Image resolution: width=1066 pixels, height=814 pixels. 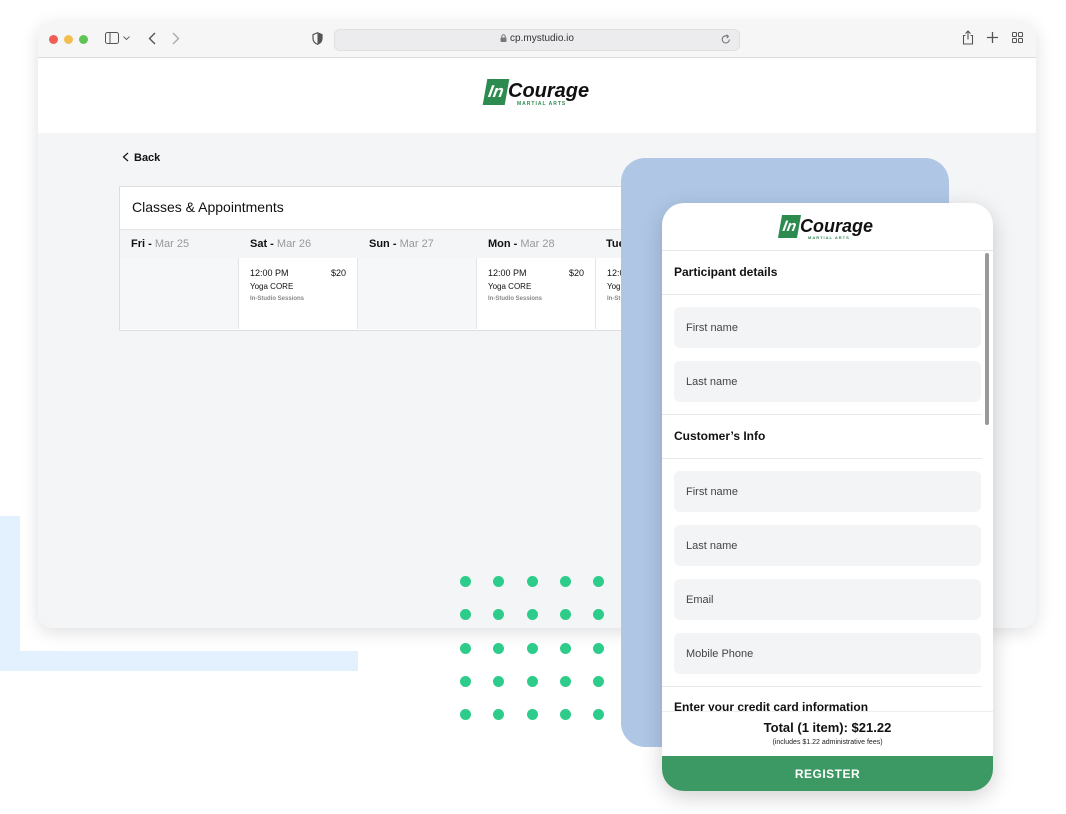 What do you see at coordinates (827, 545) in the screenshot?
I see `customer-last-name-input` at bounding box center [827, 545].